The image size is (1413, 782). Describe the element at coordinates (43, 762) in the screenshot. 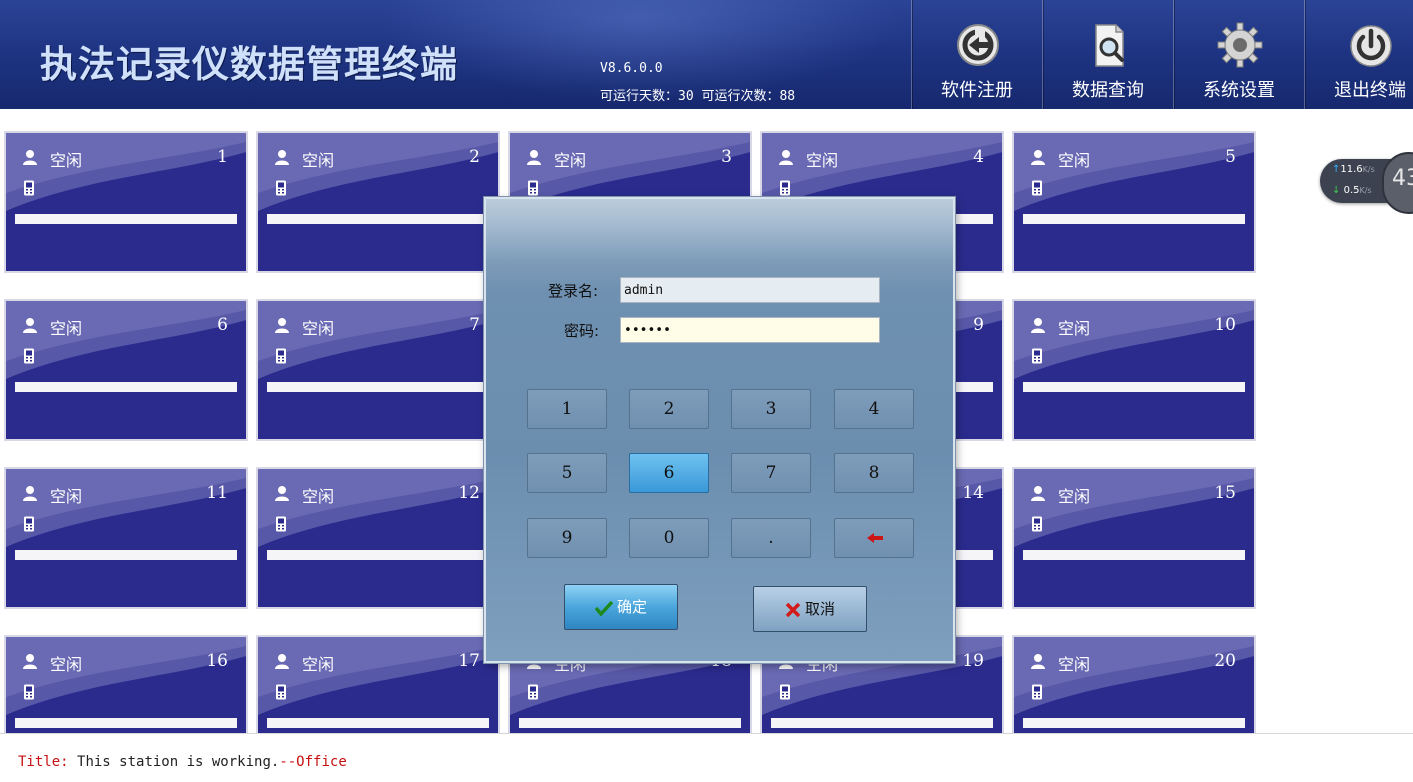

I see `footer-title-prefix: Title:` at that location.